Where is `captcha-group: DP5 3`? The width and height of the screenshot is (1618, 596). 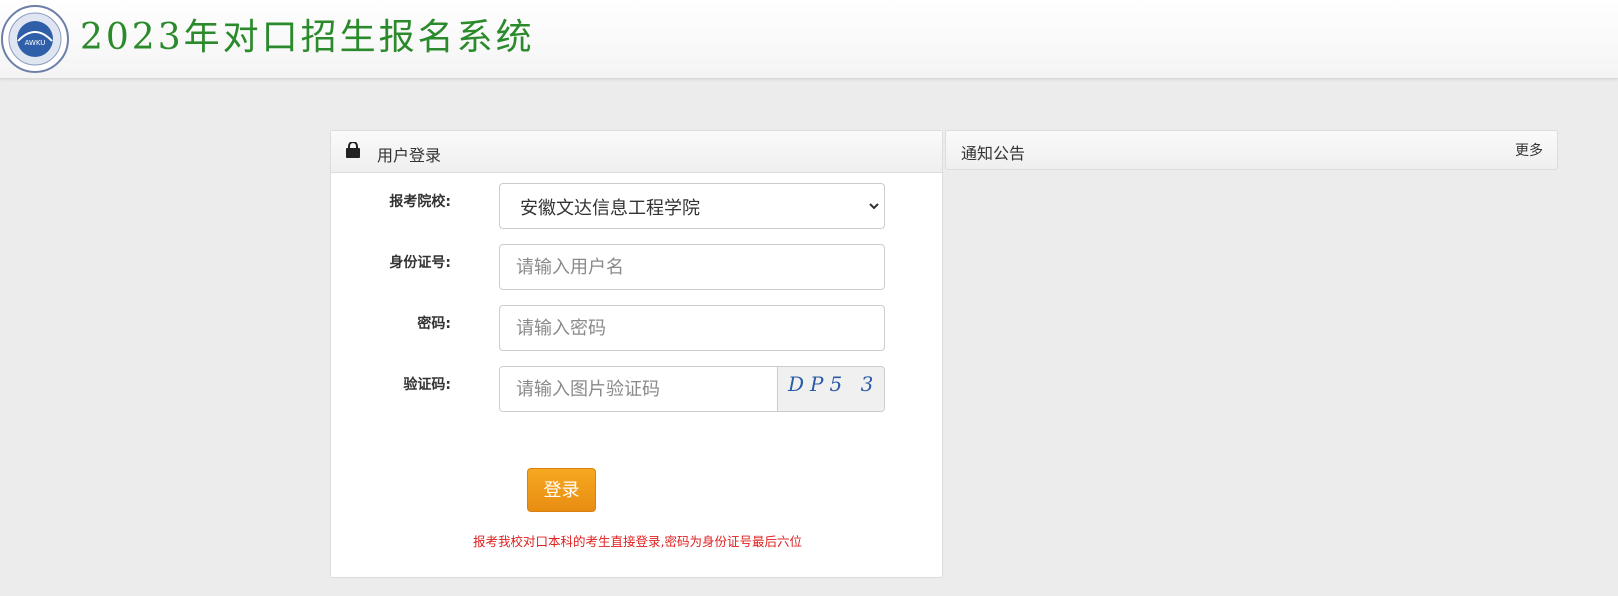 captcha-group: DP5 3 is located at coordinates (692, 389).